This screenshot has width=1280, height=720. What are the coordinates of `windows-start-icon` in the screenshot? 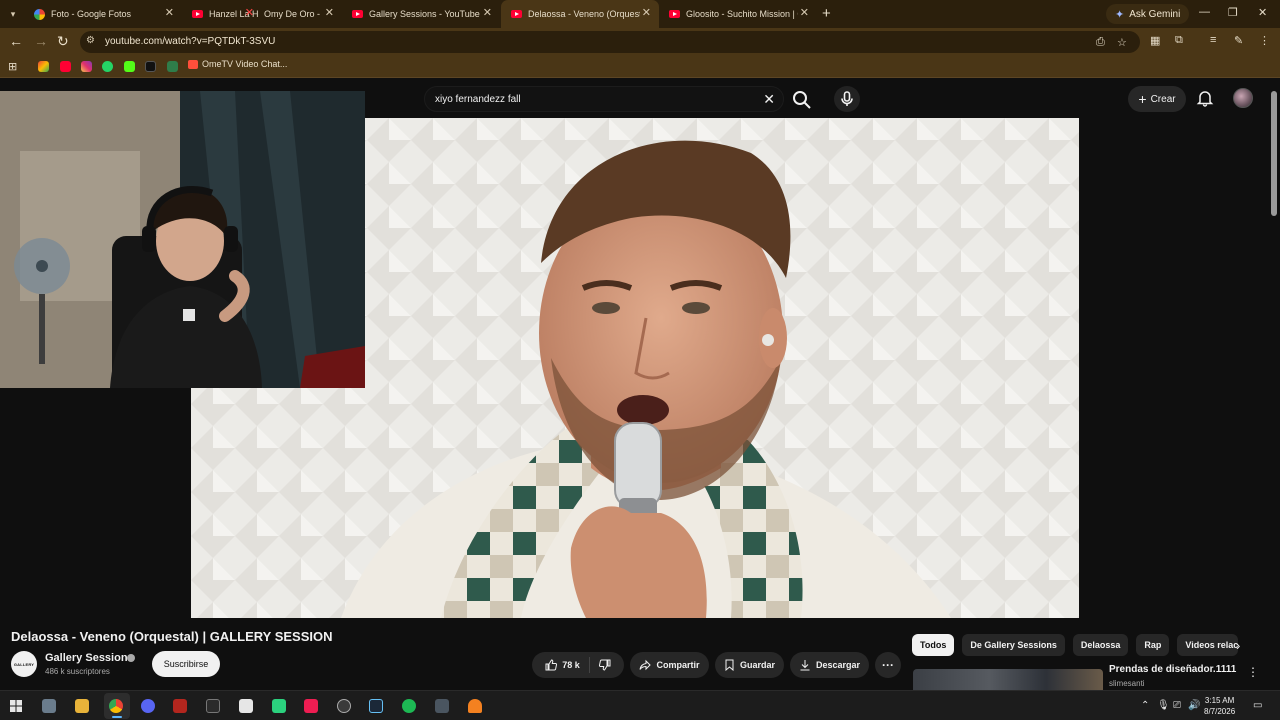 It's located at (16, 706).